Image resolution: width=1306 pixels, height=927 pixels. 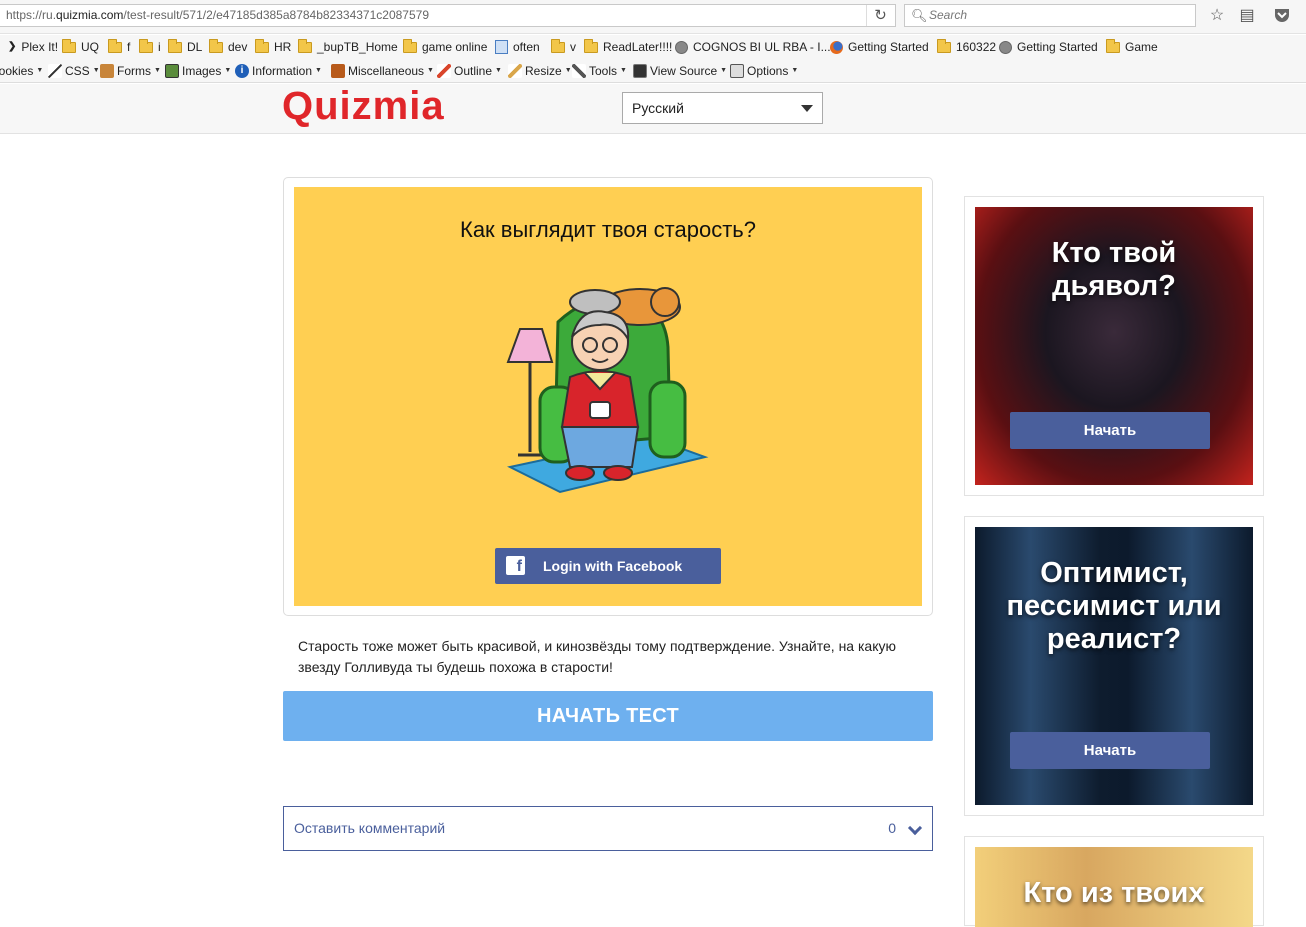 I want to click on bookmark-item: UQ, so click(x=80, y=47).